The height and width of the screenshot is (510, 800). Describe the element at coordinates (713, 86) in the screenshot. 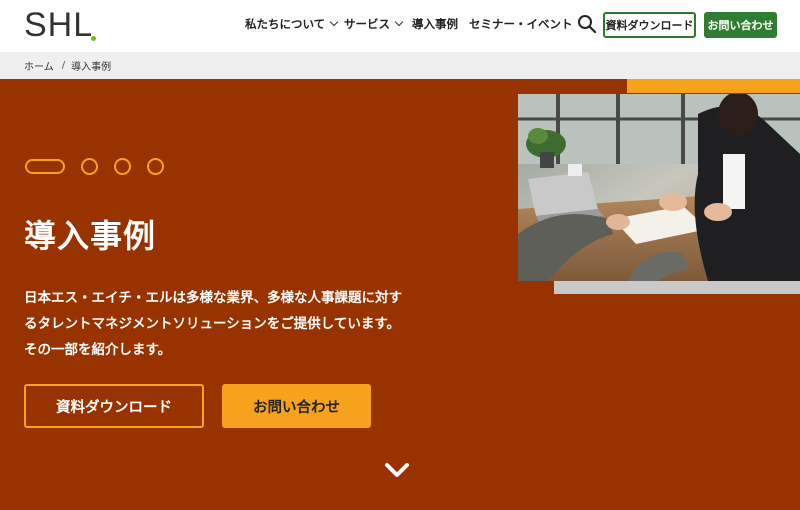

I see `decorative-accent-strip` at that location.